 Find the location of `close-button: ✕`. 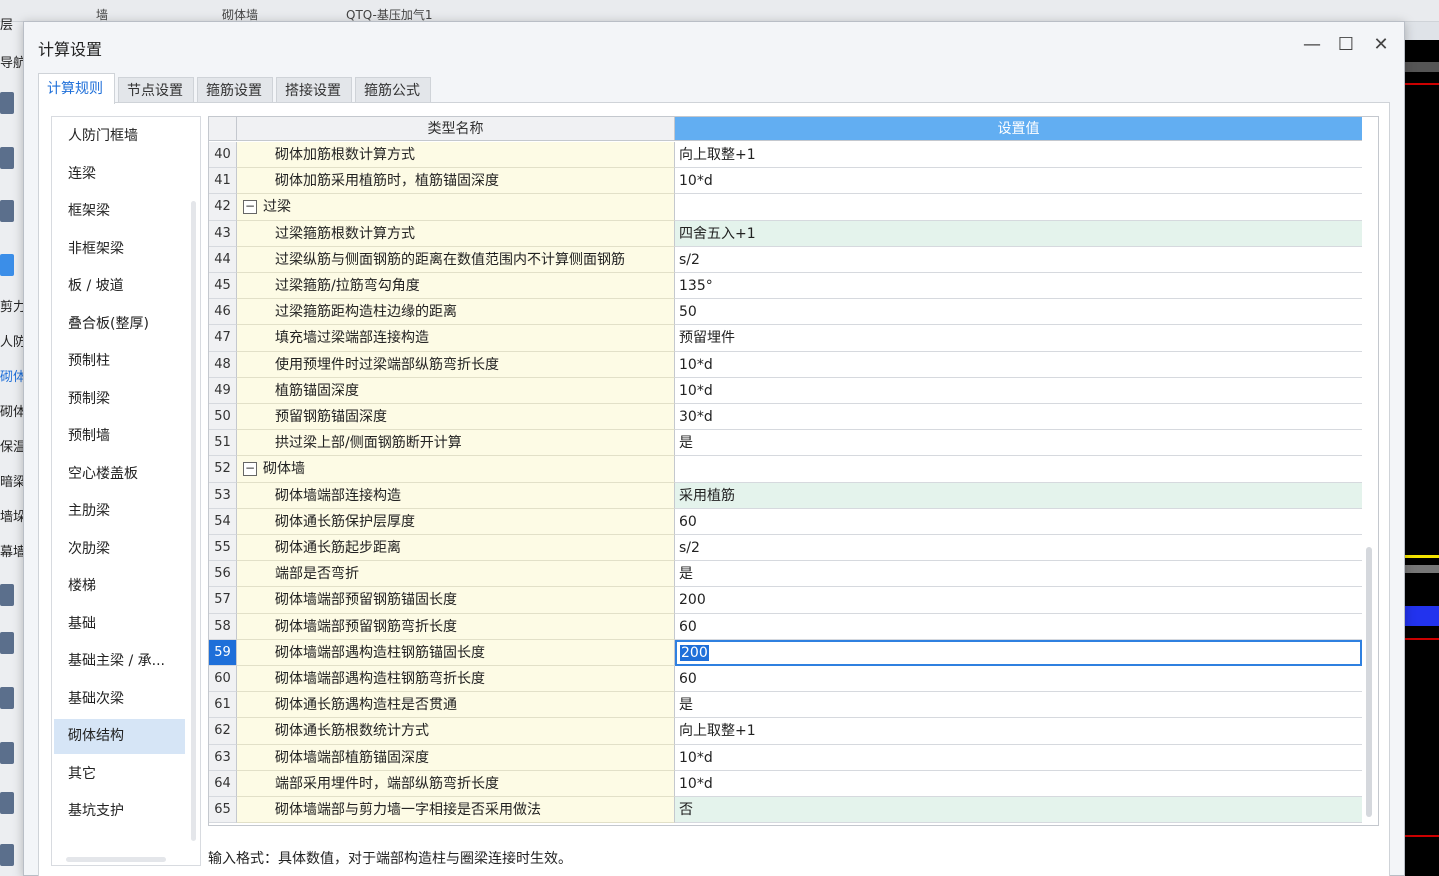

close-button: ✕ is located at coordinates (1381, 45).